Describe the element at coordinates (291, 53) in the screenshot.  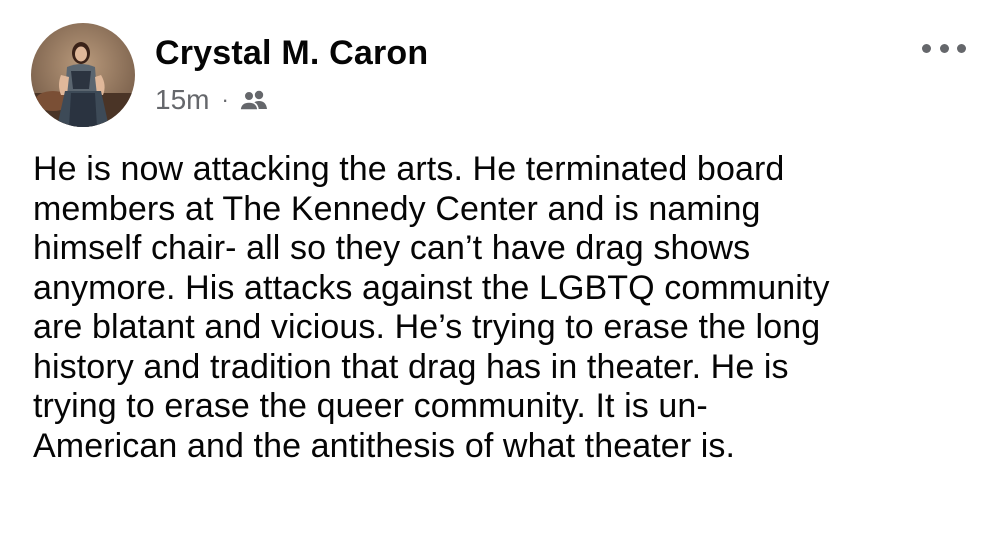
I see `author-name: Crystal M. Caron` at that location.